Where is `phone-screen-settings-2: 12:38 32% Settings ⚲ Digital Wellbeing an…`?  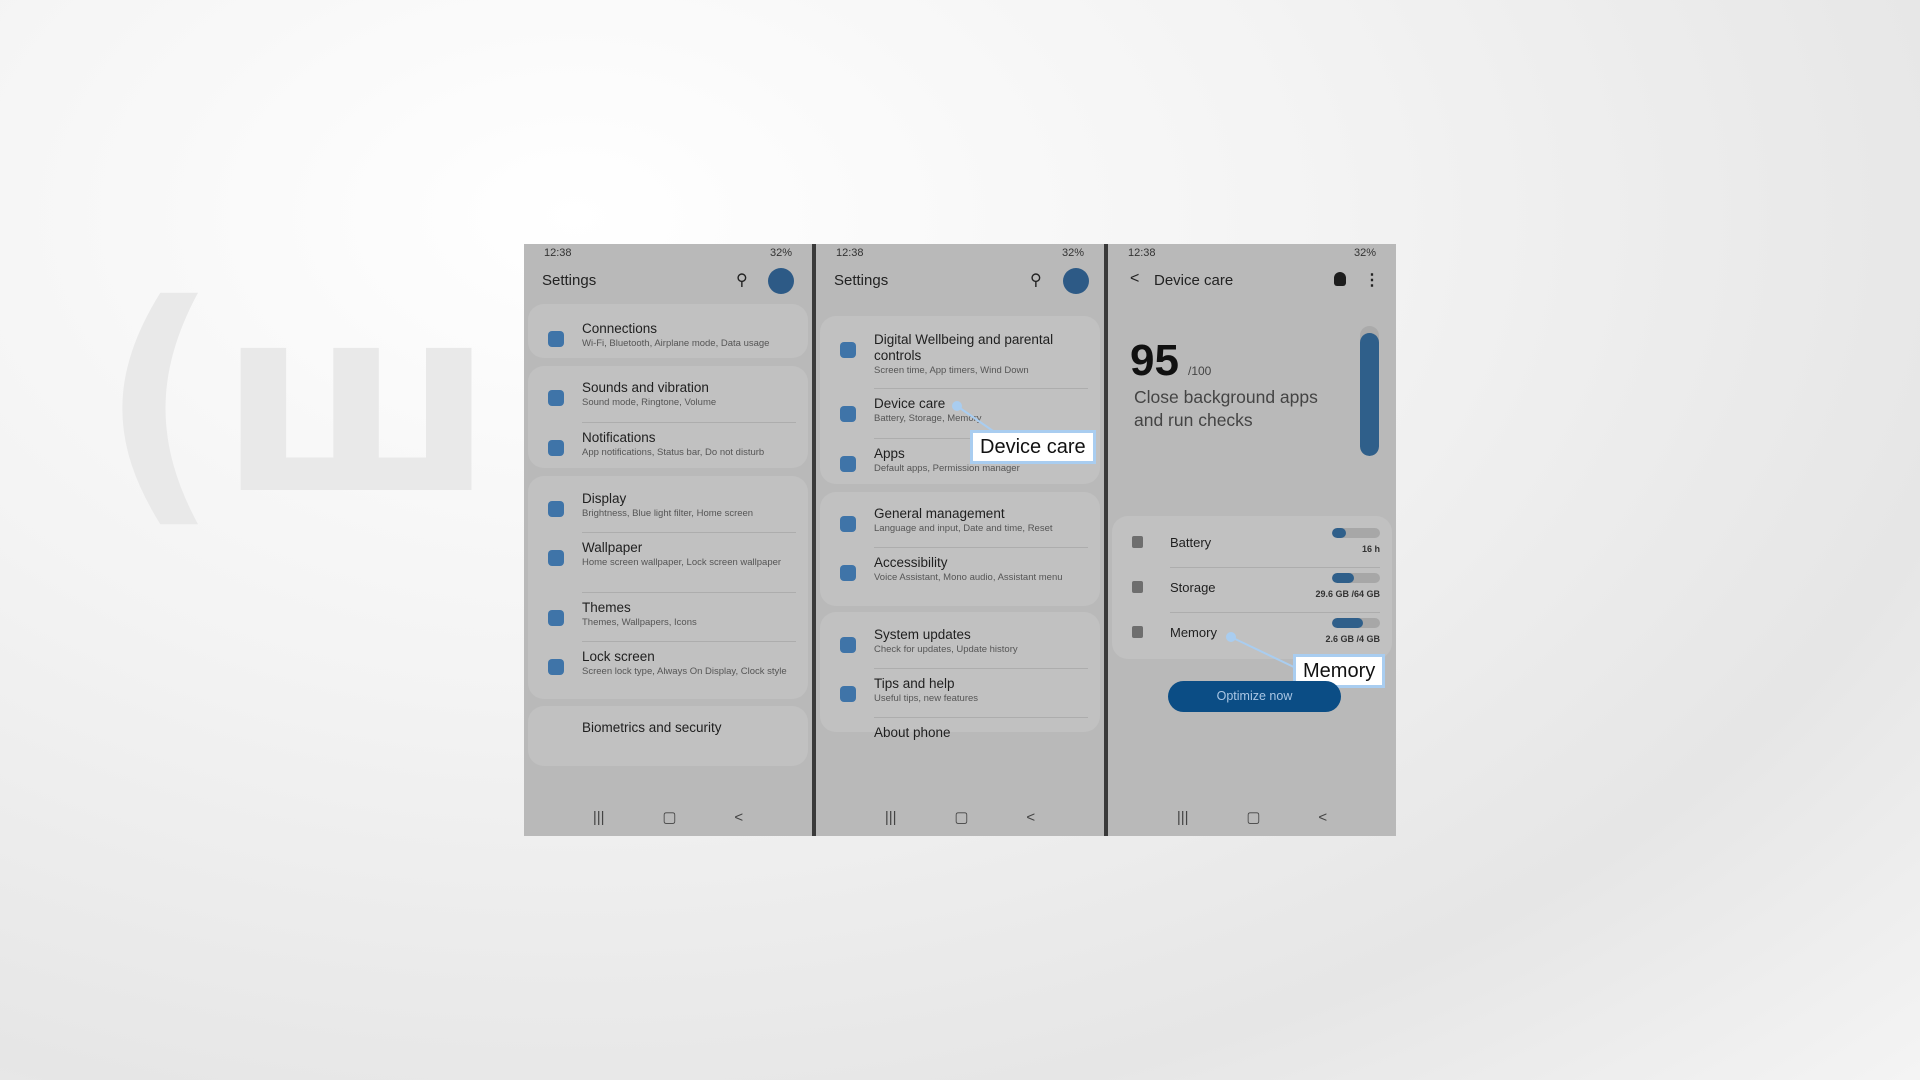
phone-screen-settings-2: 12:38 32% Settings ⚲ Digital Wellbeing an… is located at coordinates (960, 540).